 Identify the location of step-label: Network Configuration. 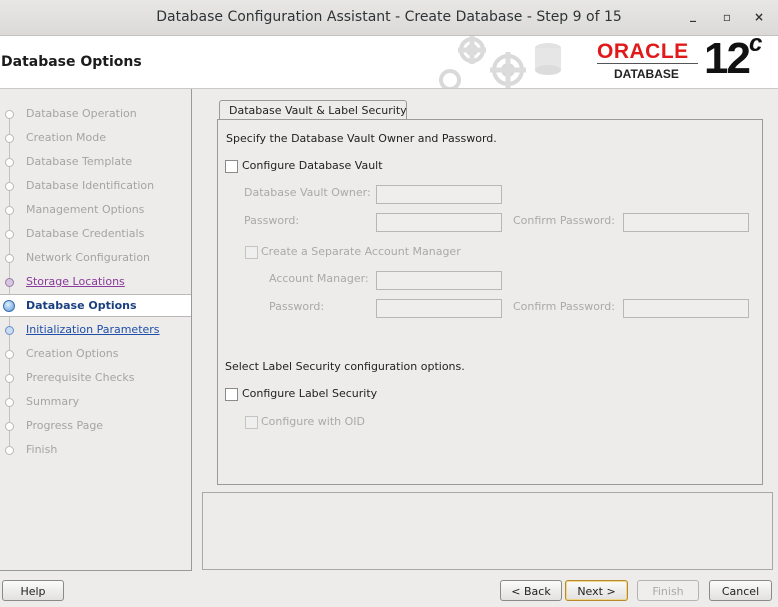
(88, 257).